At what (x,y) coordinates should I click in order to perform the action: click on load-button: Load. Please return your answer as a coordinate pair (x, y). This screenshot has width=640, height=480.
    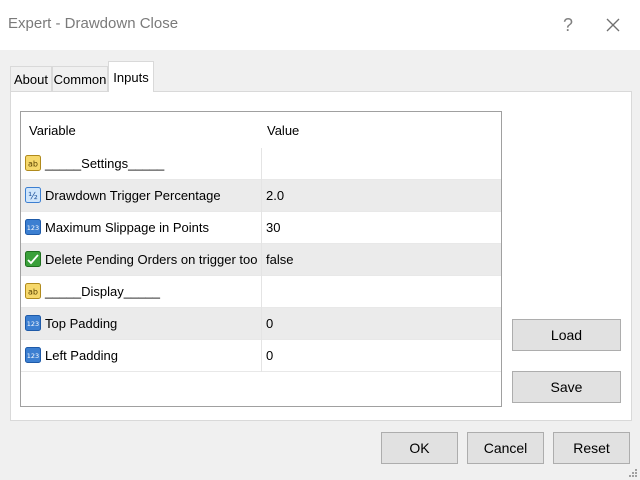
    Looking at the image, I should click on (566, 335).